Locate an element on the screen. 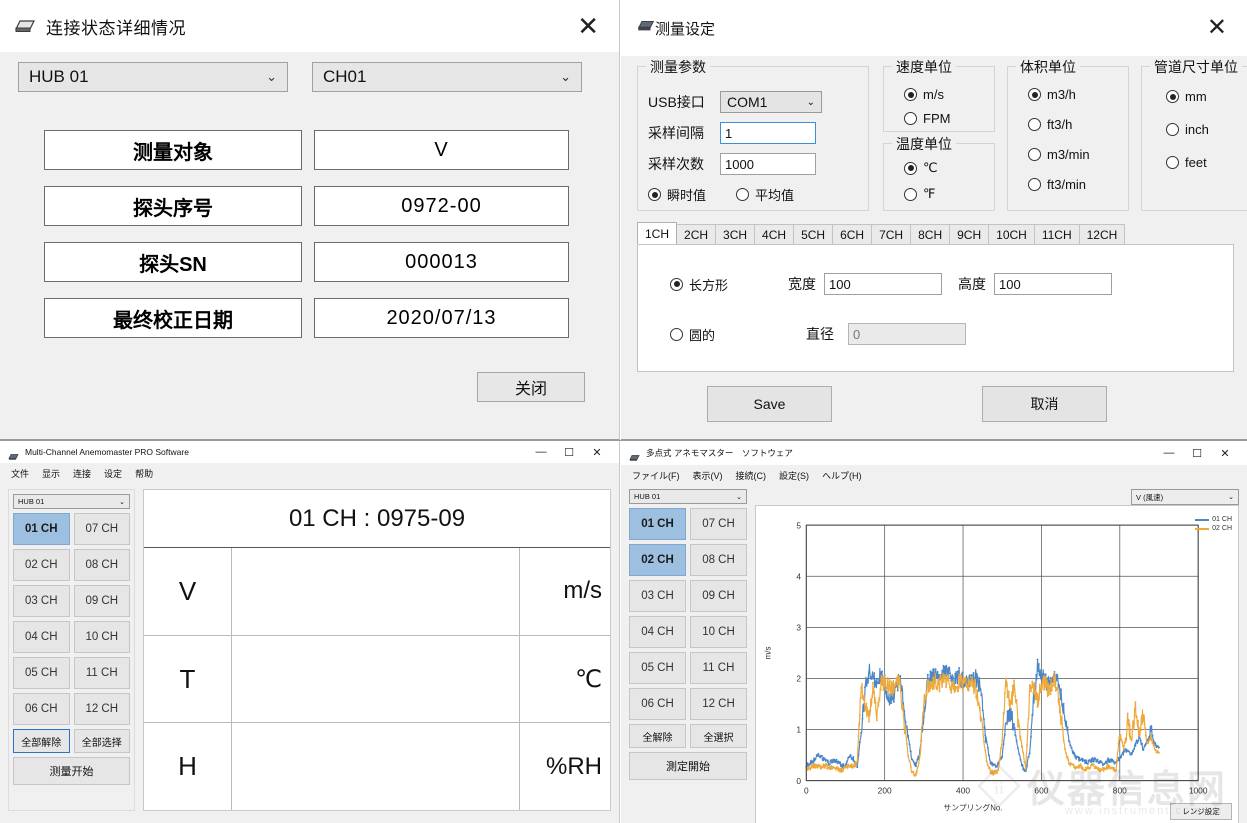 The height and width of the screenshot is (823, 1247). radio-volume-ft3h: ft3/h is located at coordinates (1059, 124).